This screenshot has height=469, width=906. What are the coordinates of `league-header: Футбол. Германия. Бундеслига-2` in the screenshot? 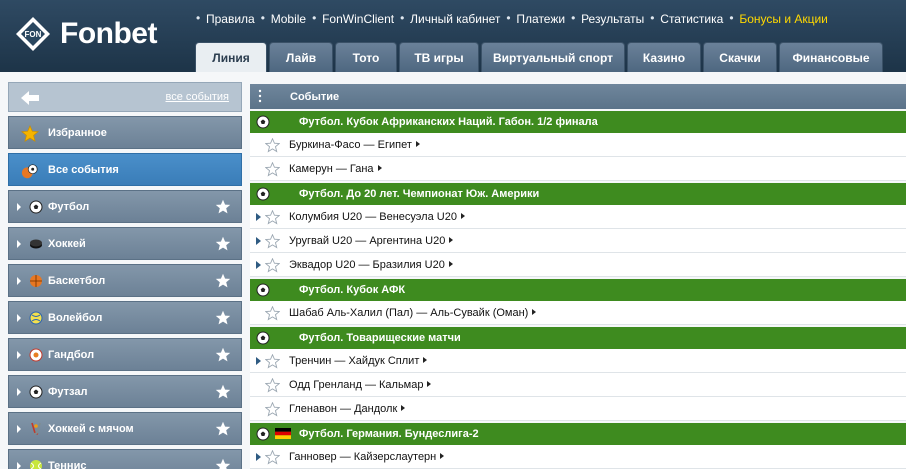 It's located at (578, 434).